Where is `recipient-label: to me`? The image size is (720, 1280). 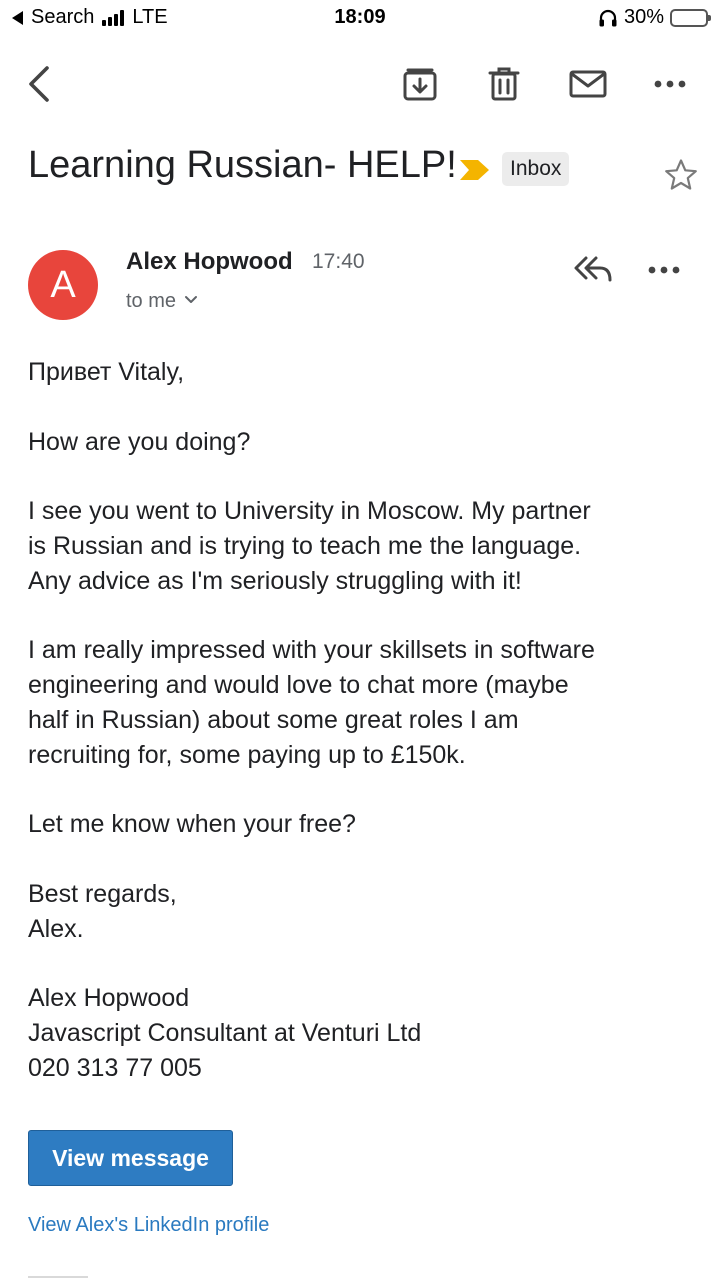 recipient-label: to me is located at coordinates (151, 301).